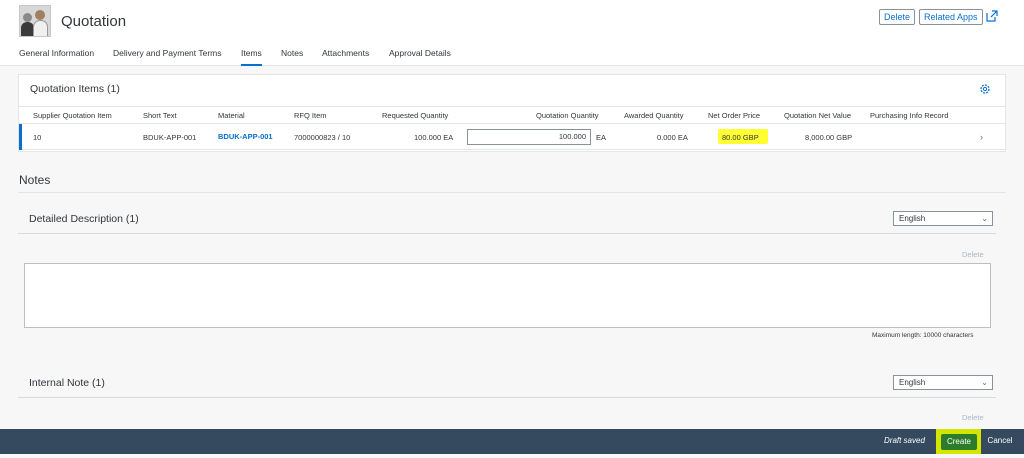 The image size is (1024, 458). What do you see at coordinates (1000, 442) in the screenshot?
I see `cancel-button: Cancel` at bounding box center [1000, 442].